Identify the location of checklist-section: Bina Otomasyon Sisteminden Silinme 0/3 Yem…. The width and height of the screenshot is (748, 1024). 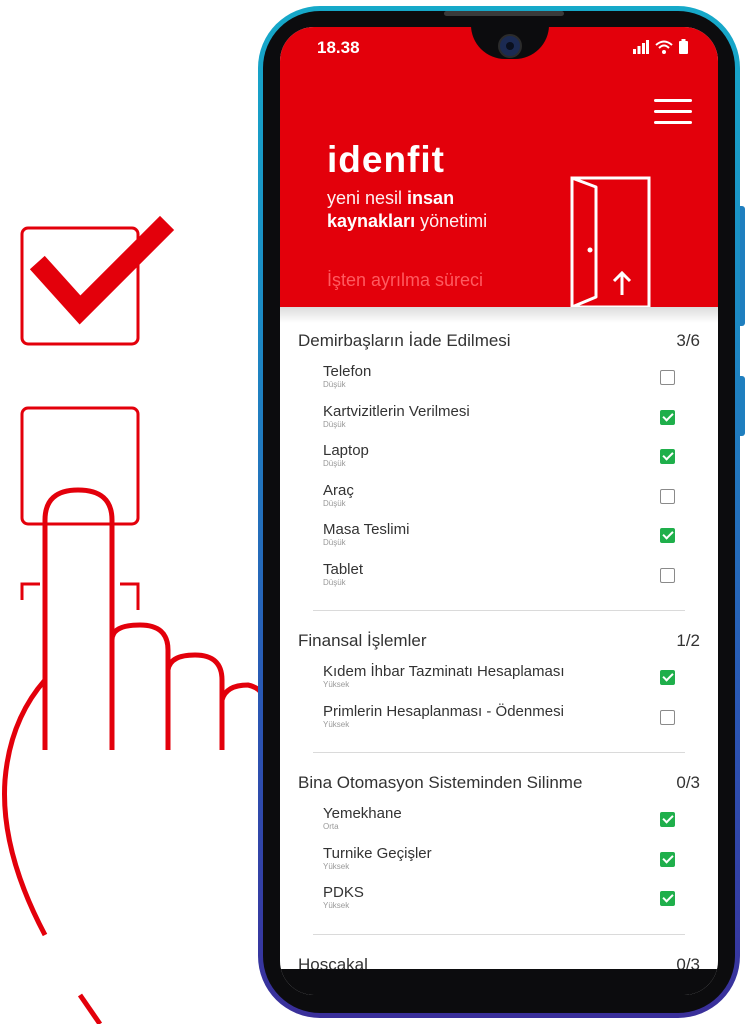
(499, 850).